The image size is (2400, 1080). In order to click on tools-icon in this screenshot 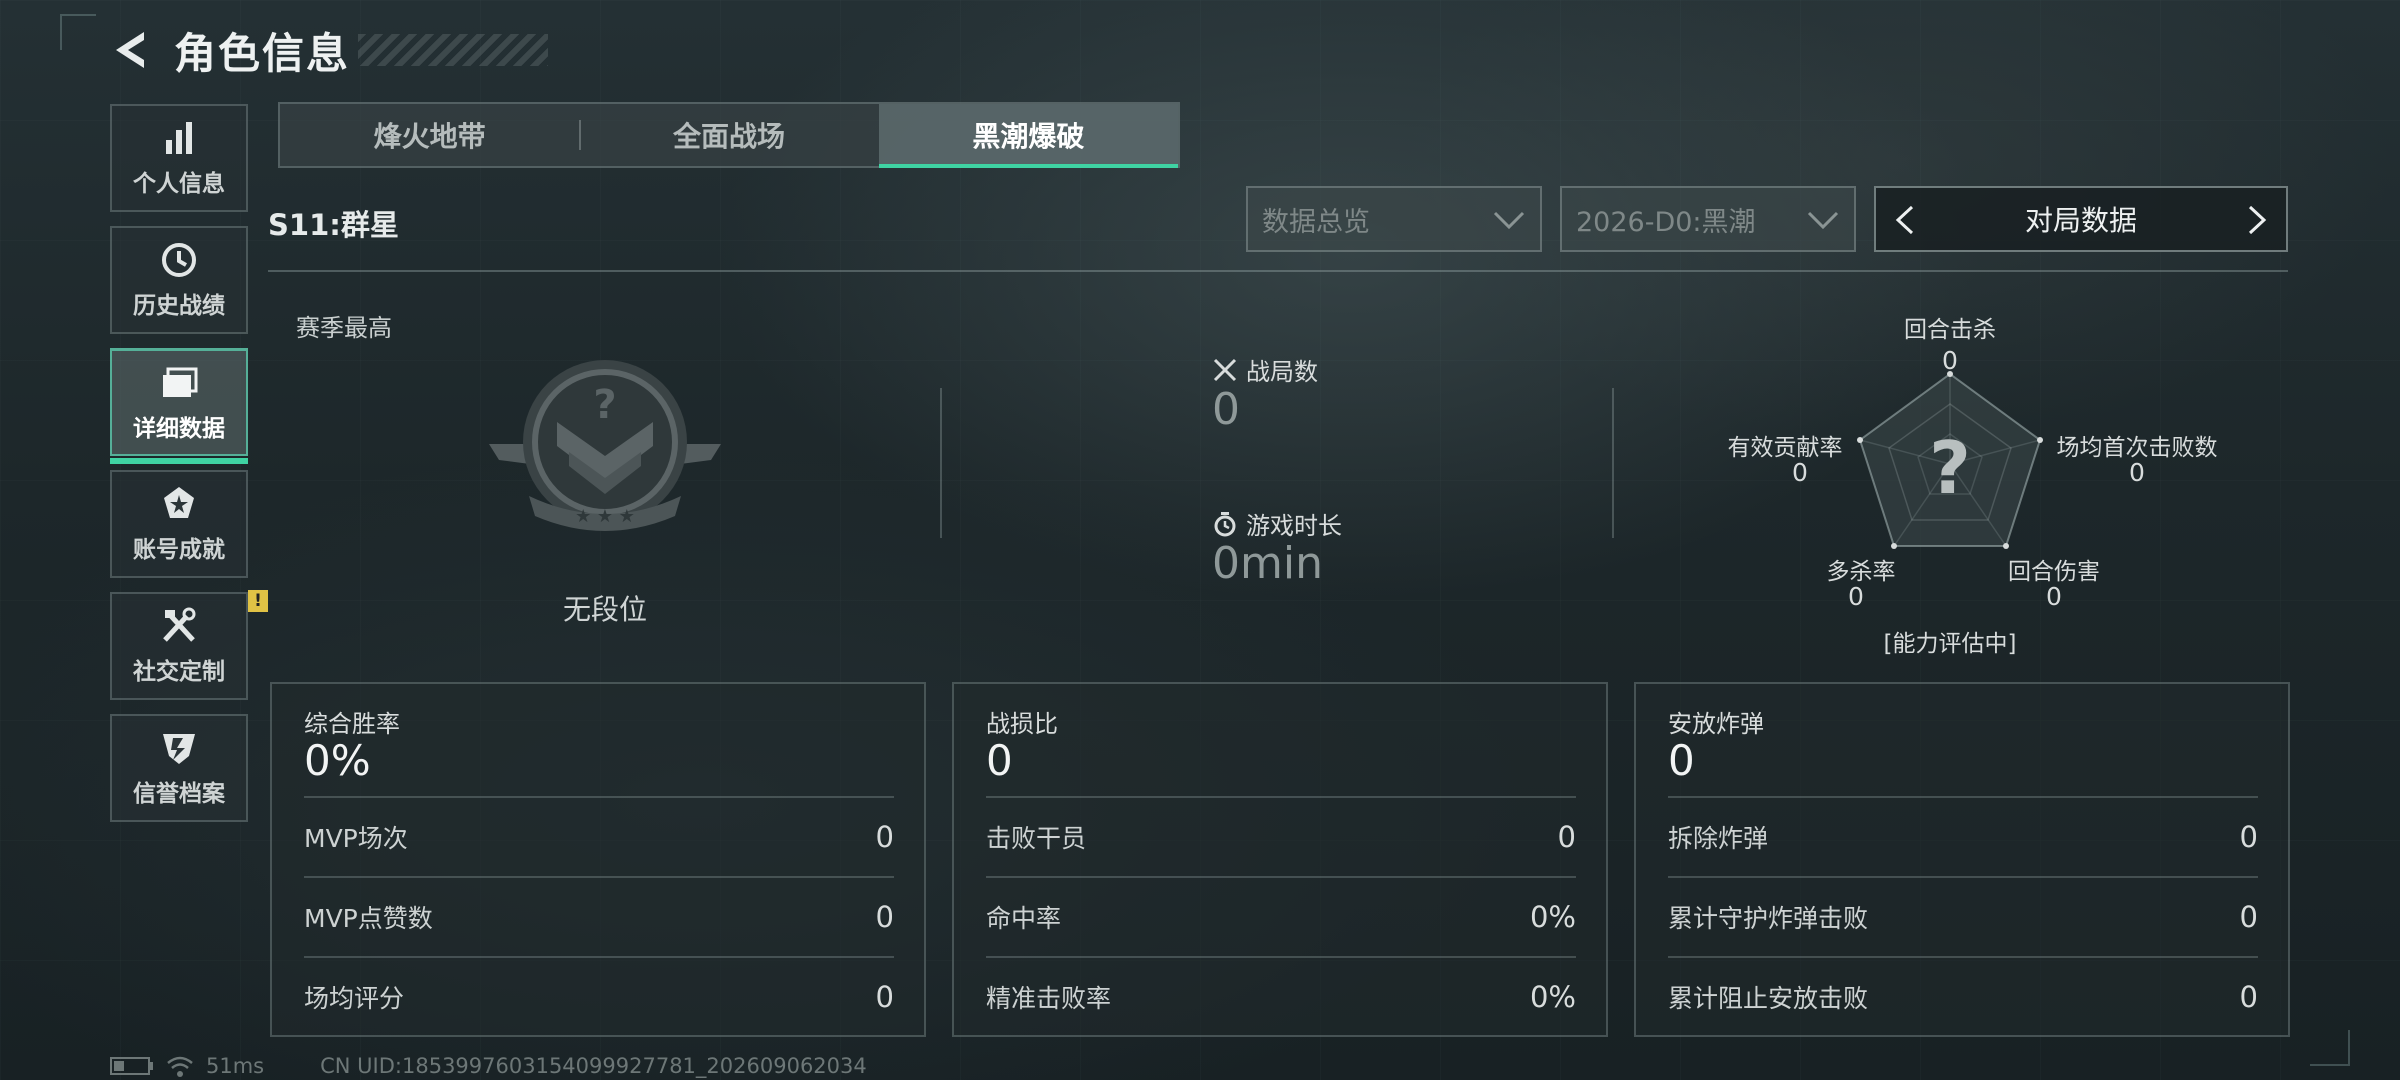, I will do `click(179, 624)`.